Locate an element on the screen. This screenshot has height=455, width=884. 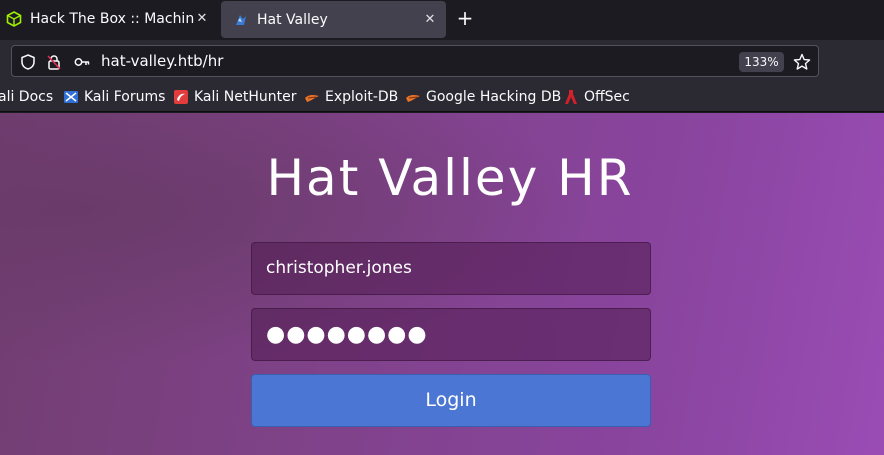
shield-icon is located at coordinates (28, 62).